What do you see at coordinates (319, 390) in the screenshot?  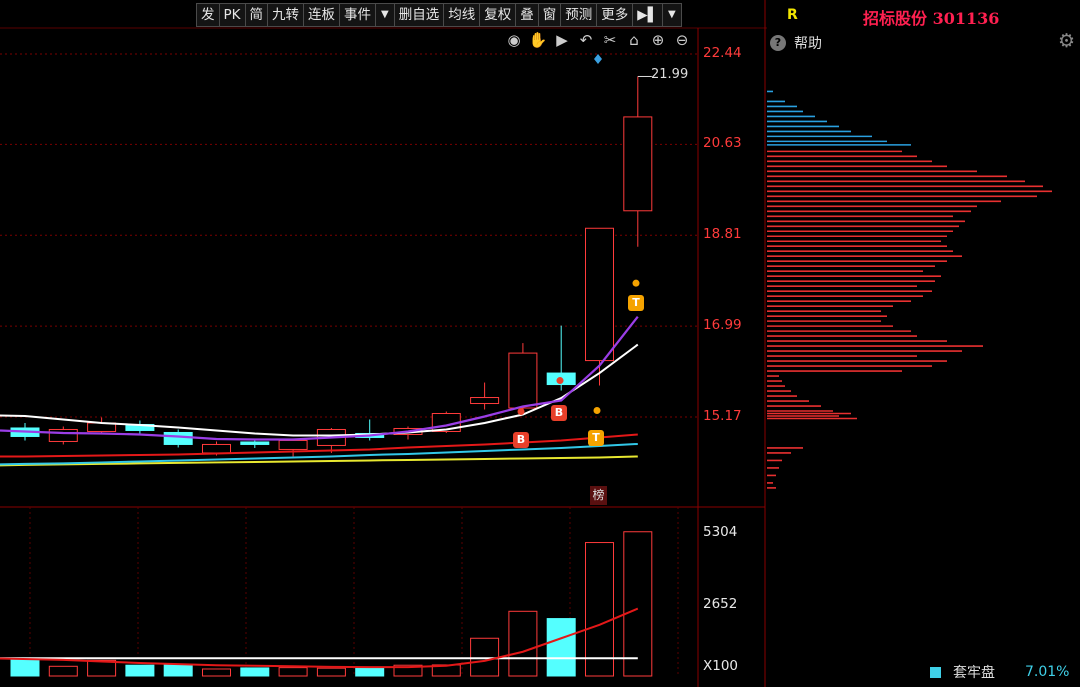 I see `ma-white-line` at bounding box center [319, 390].